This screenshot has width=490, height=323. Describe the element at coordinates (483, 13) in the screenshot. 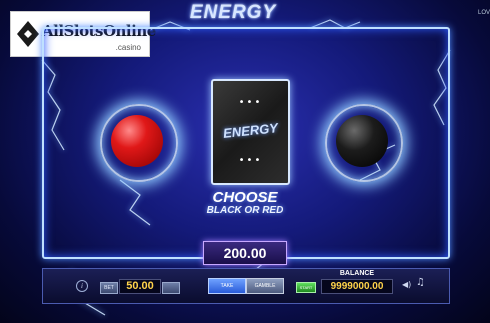

I see `corner-label: LOV` at that location.